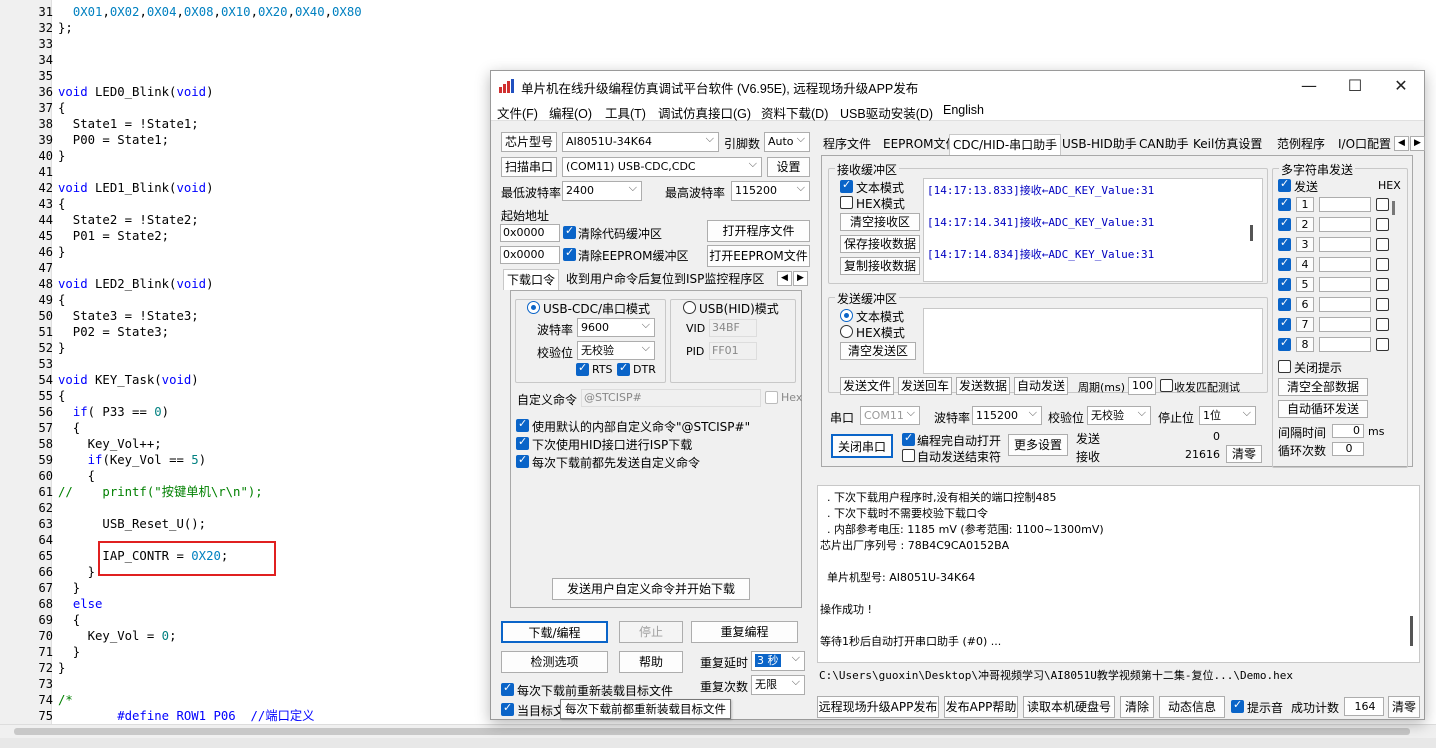  I want to click on clear-counts-button: 清零, so click(1244, 454).